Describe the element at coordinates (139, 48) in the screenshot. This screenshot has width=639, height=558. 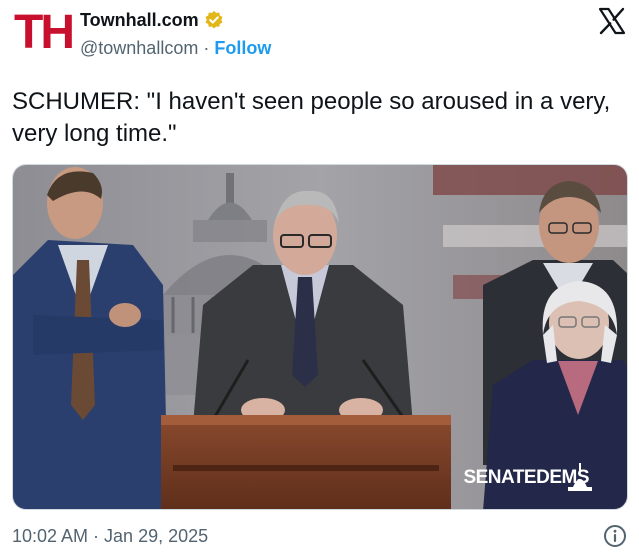
I see `handle: @townhallcom` at that location.